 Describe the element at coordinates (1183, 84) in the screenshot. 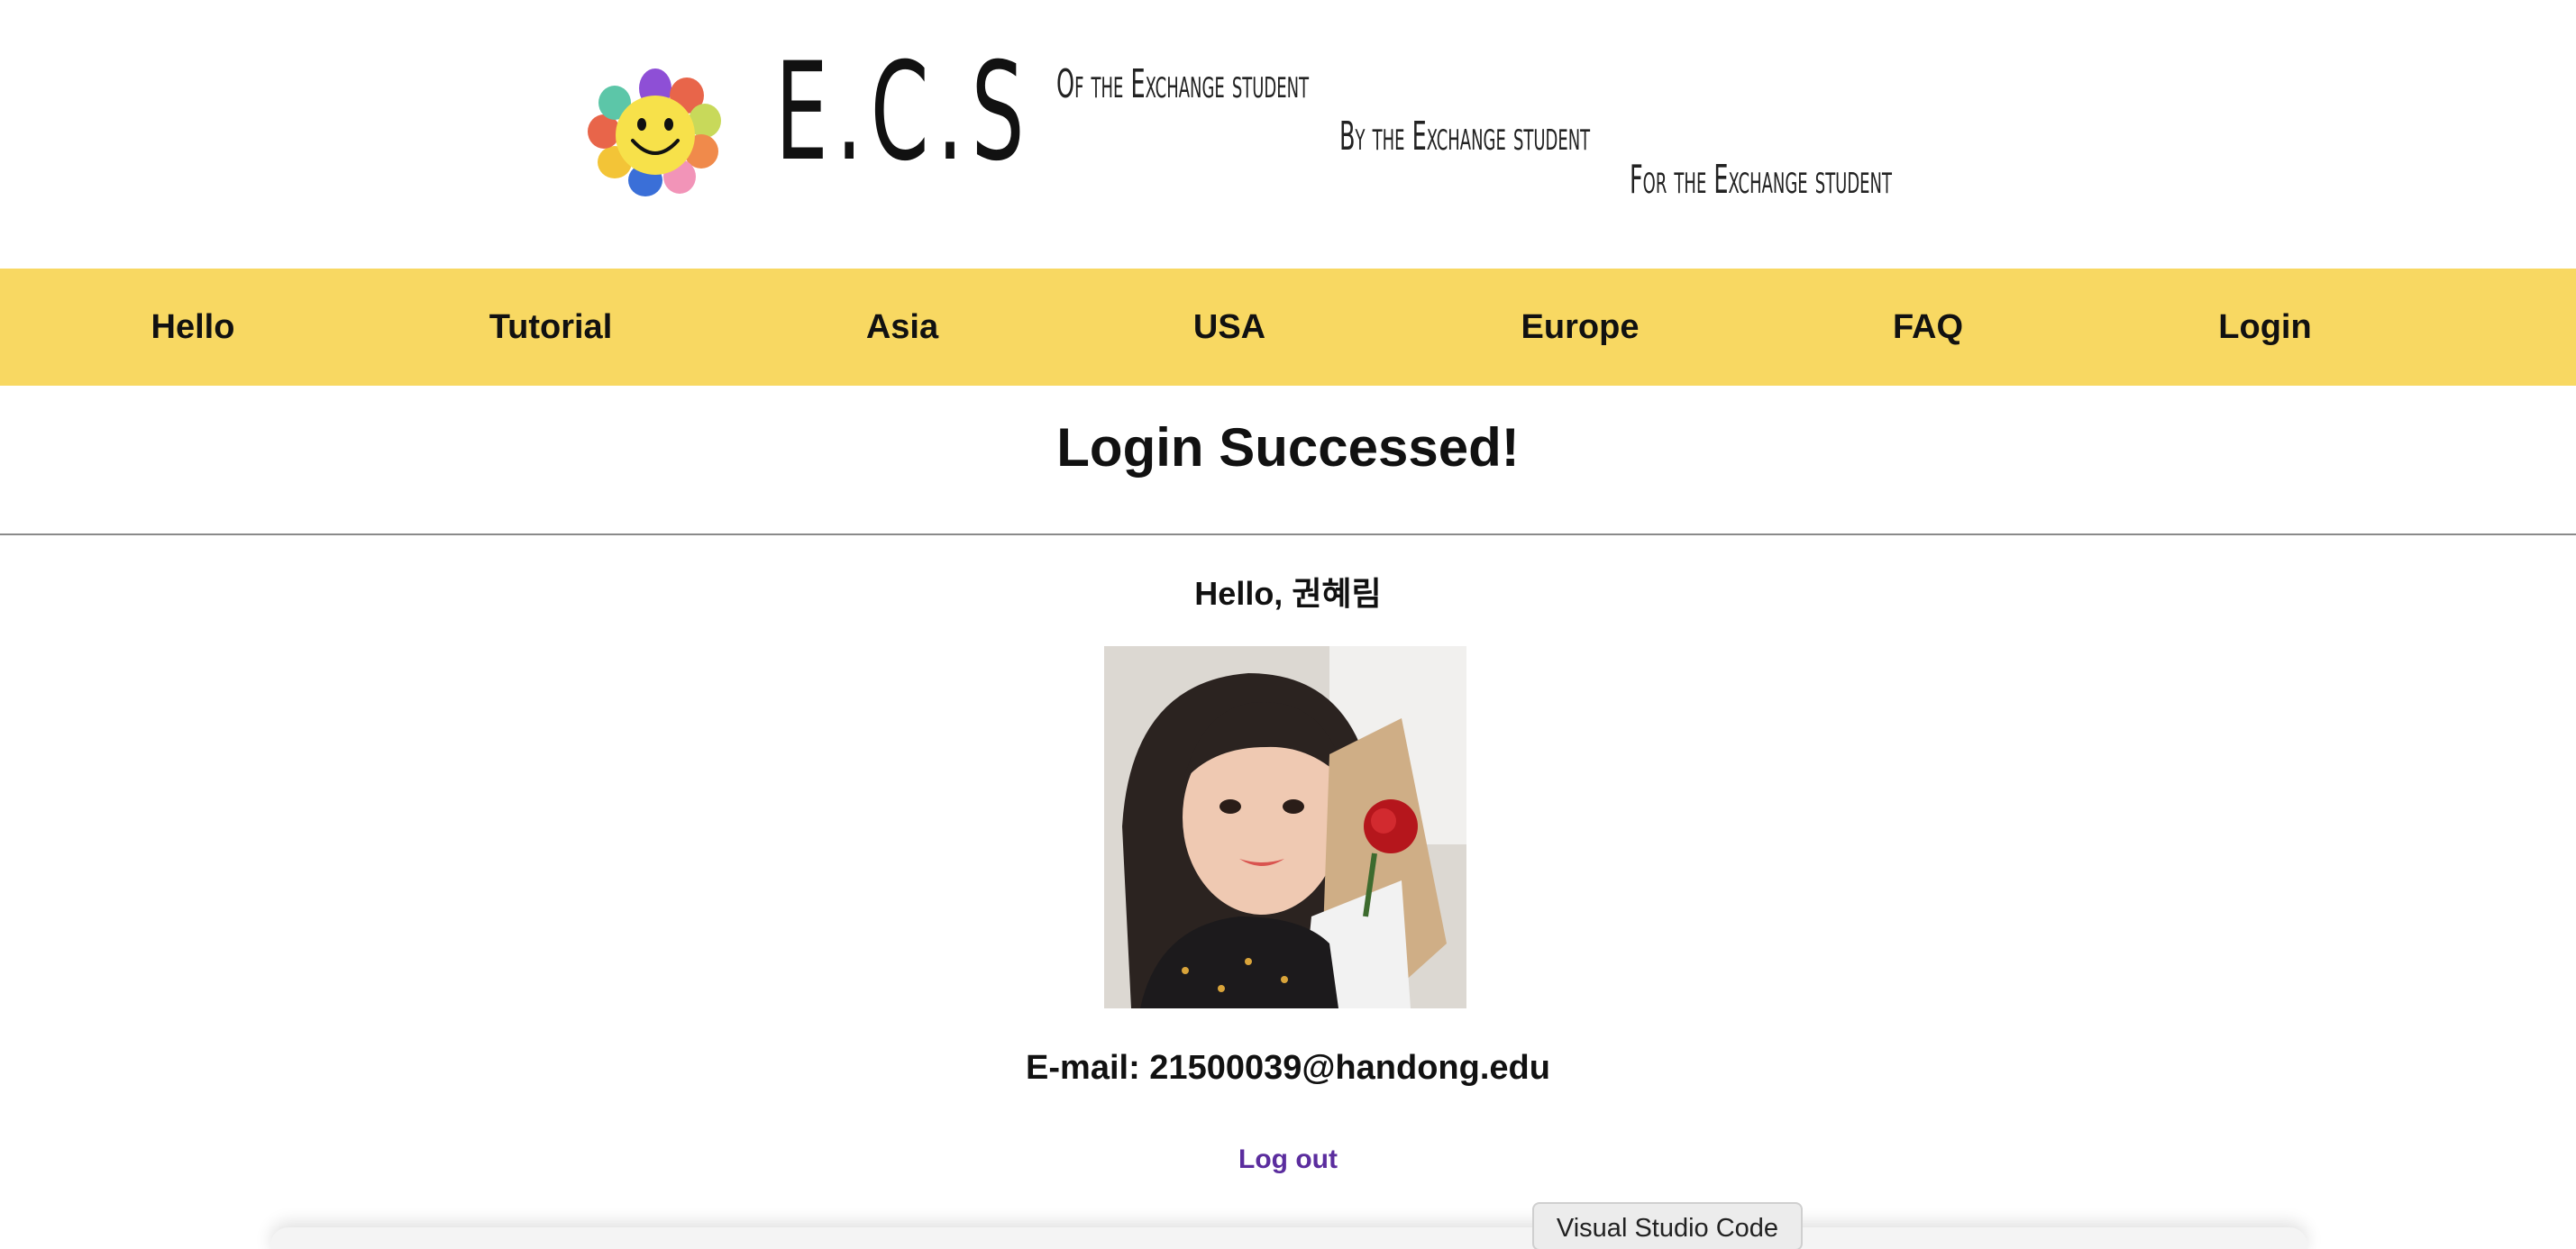

I see `tagline-of: Of the Exchange student` at that location.